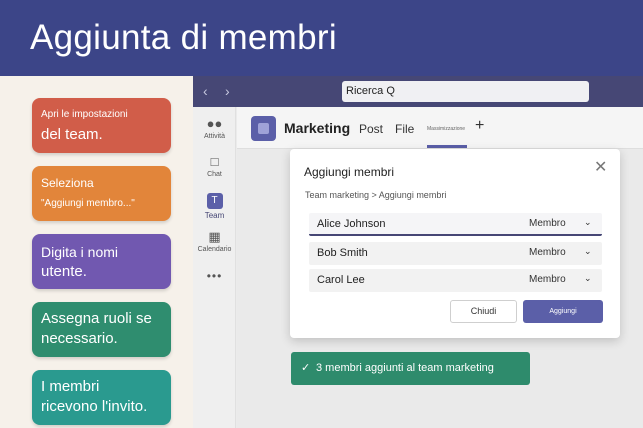 Image resolution: width=643 pixels, height=428 pixels. I want to click on rail-label-team: Team, so click(214, 215).